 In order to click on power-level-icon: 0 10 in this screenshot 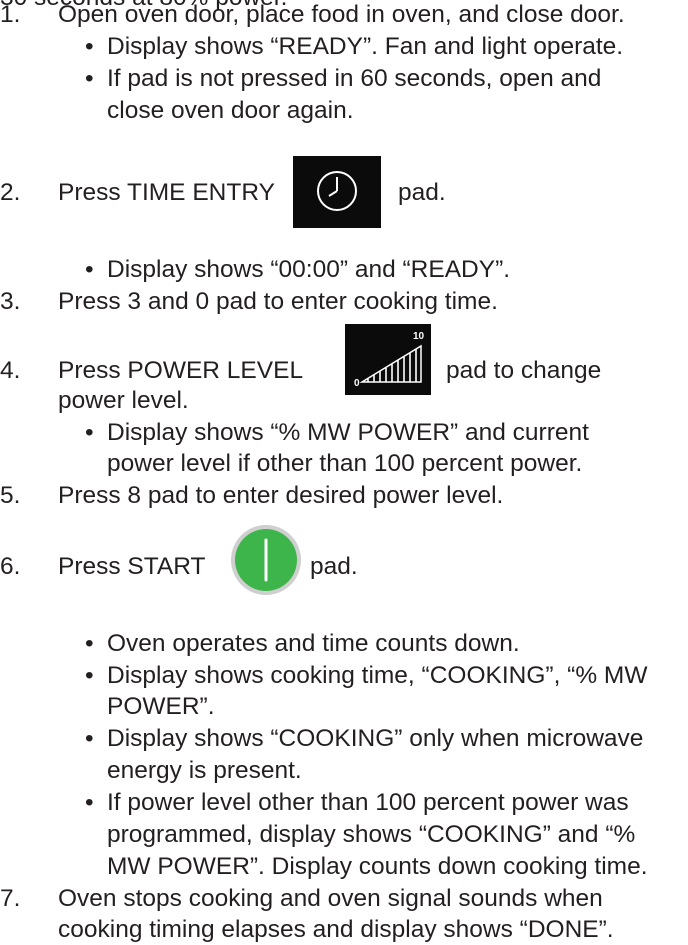, I will do `click(388, 359)`.